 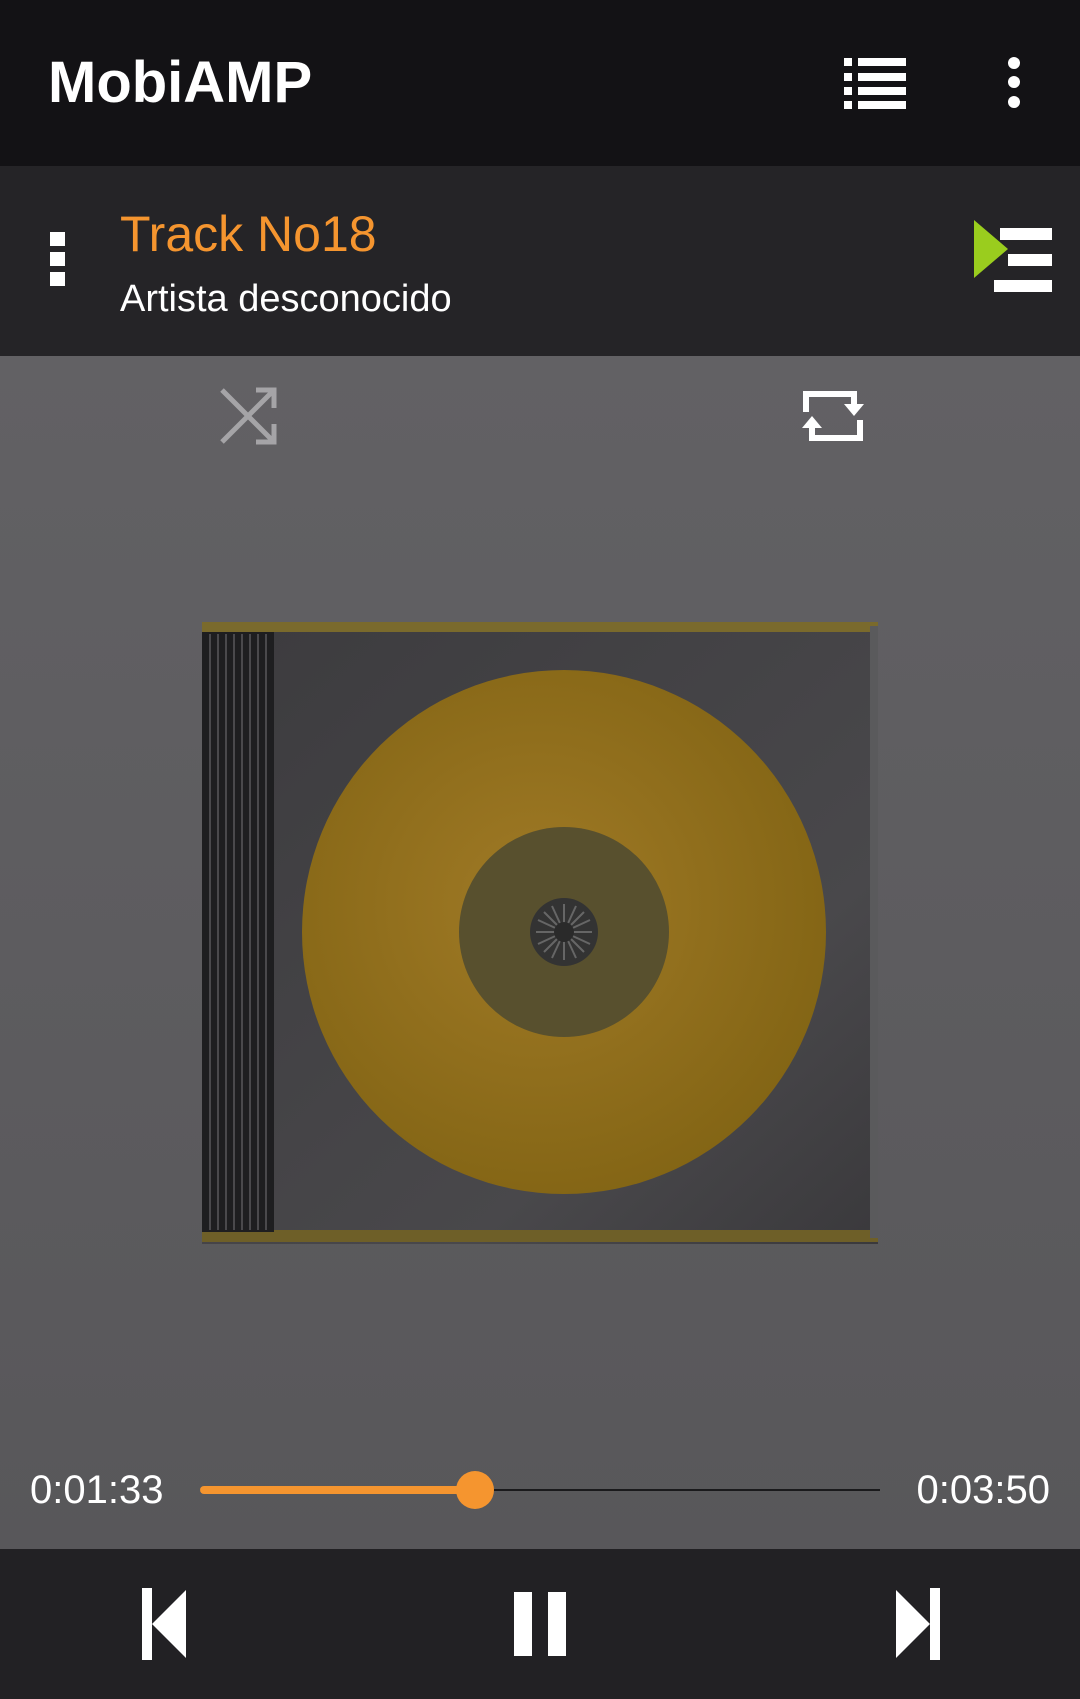 What do you see at coordinates (1013, 258) in the screenshot?
I see `play-queue-icon` at bounding box center [1013, 258].